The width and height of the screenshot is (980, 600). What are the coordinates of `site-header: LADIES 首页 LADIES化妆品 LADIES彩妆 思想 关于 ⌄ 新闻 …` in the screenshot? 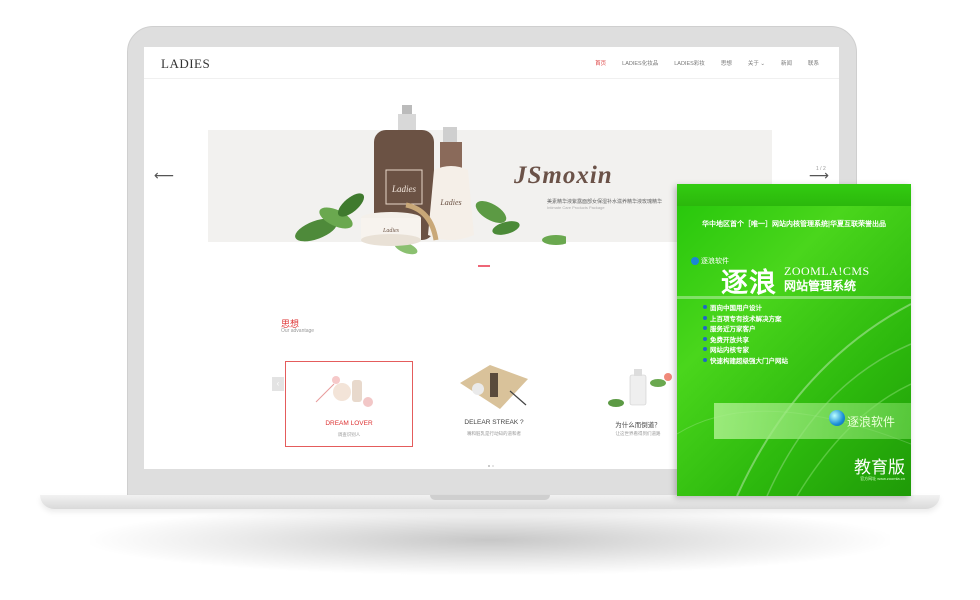 It's located at (491, 63).